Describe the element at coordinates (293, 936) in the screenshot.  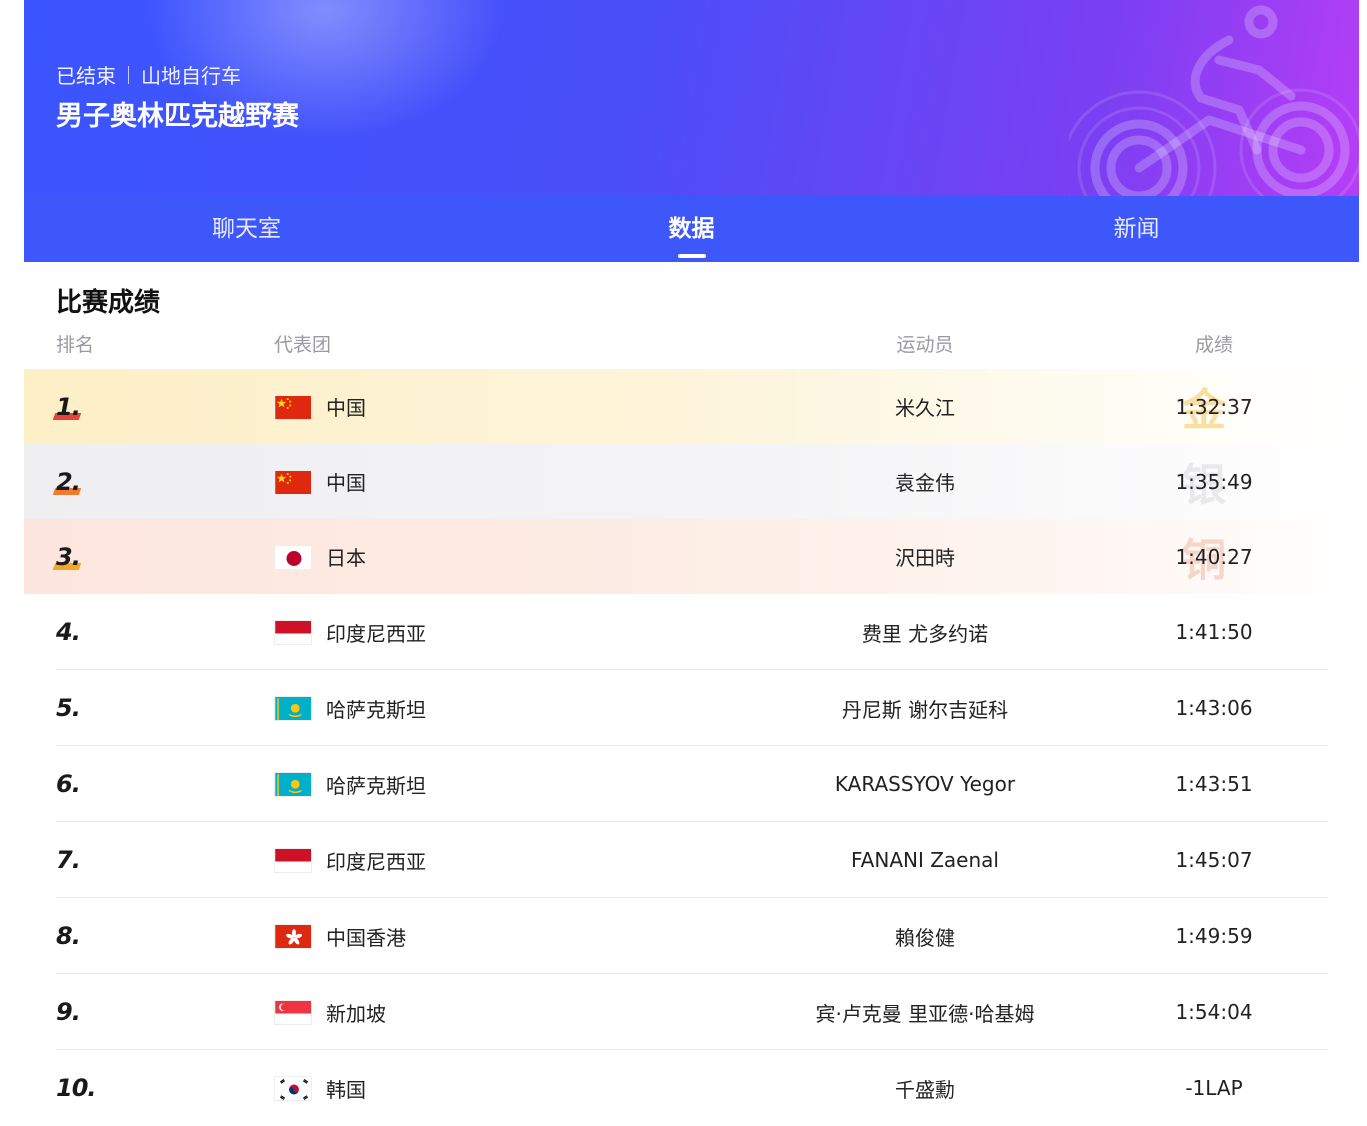
I see `hongkong-flag-icon` at that location.